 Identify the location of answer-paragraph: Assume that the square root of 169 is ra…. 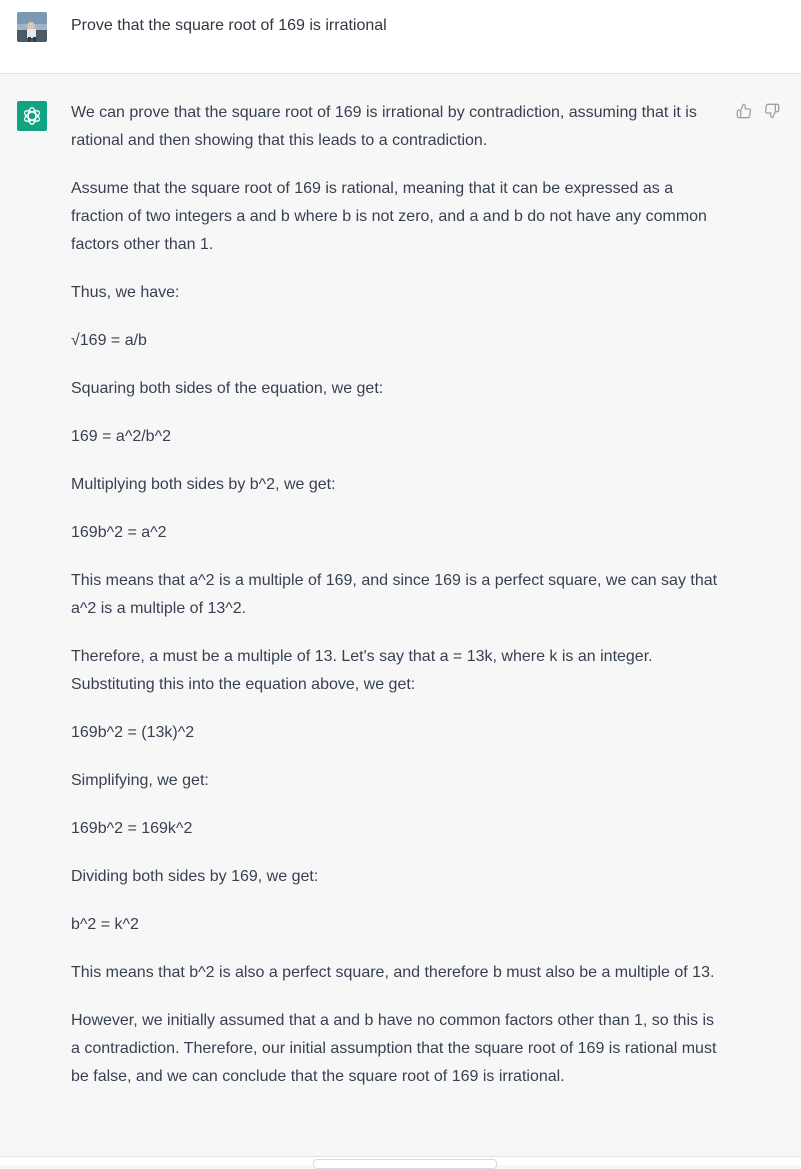
(389, 216).